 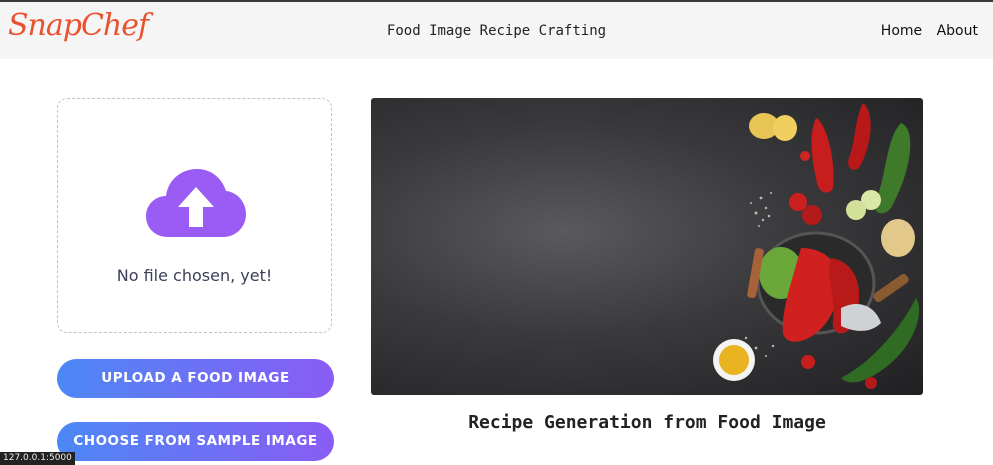 I want to click on nav-links: Home About, so click(x=924, y=31).